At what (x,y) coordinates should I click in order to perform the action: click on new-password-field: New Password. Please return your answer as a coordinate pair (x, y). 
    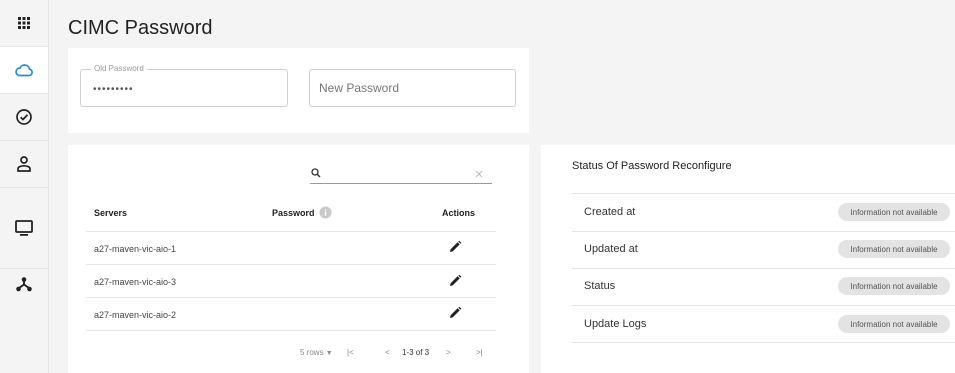
    Looking at the image, I should click on (412, 88).